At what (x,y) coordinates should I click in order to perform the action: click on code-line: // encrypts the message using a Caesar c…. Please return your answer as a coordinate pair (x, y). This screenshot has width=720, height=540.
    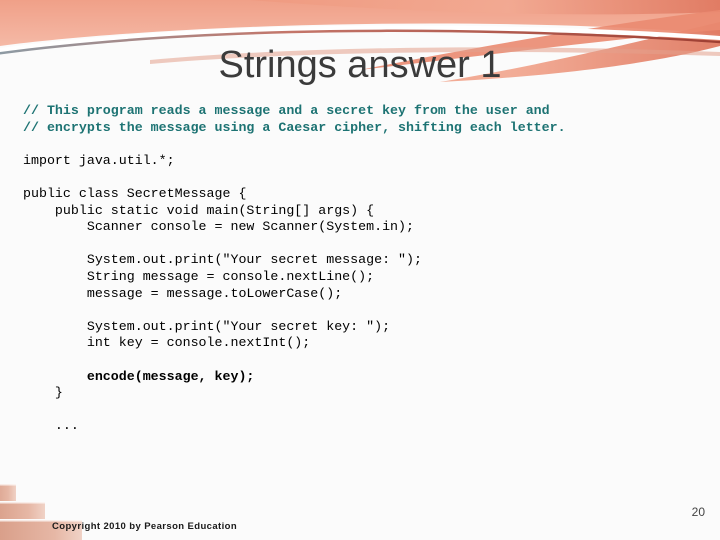
    Looking at the image, I should click on (294, 127).